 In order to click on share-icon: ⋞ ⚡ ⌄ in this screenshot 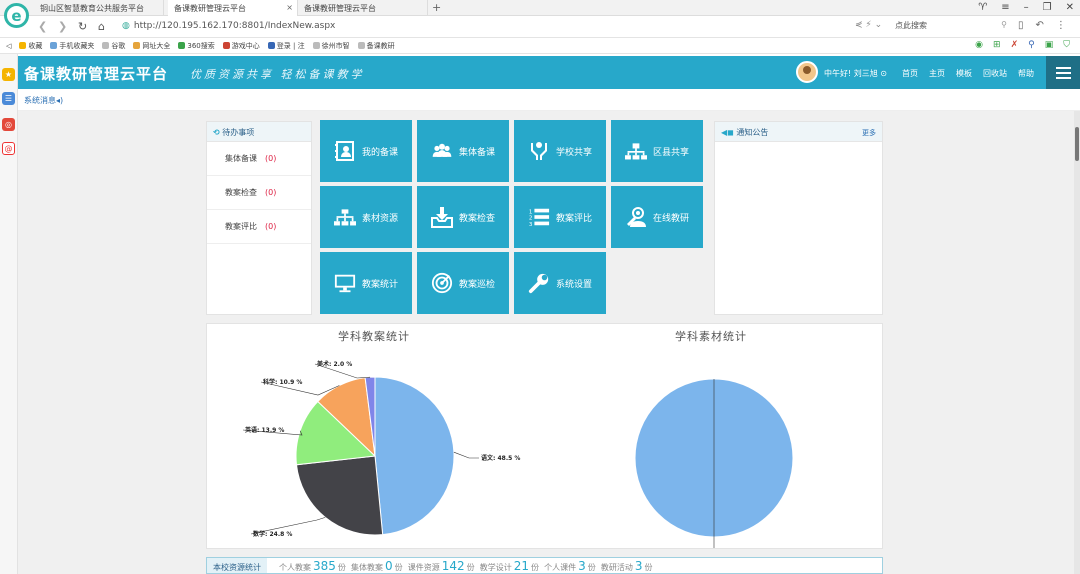, I will do `click(868, 25)`.